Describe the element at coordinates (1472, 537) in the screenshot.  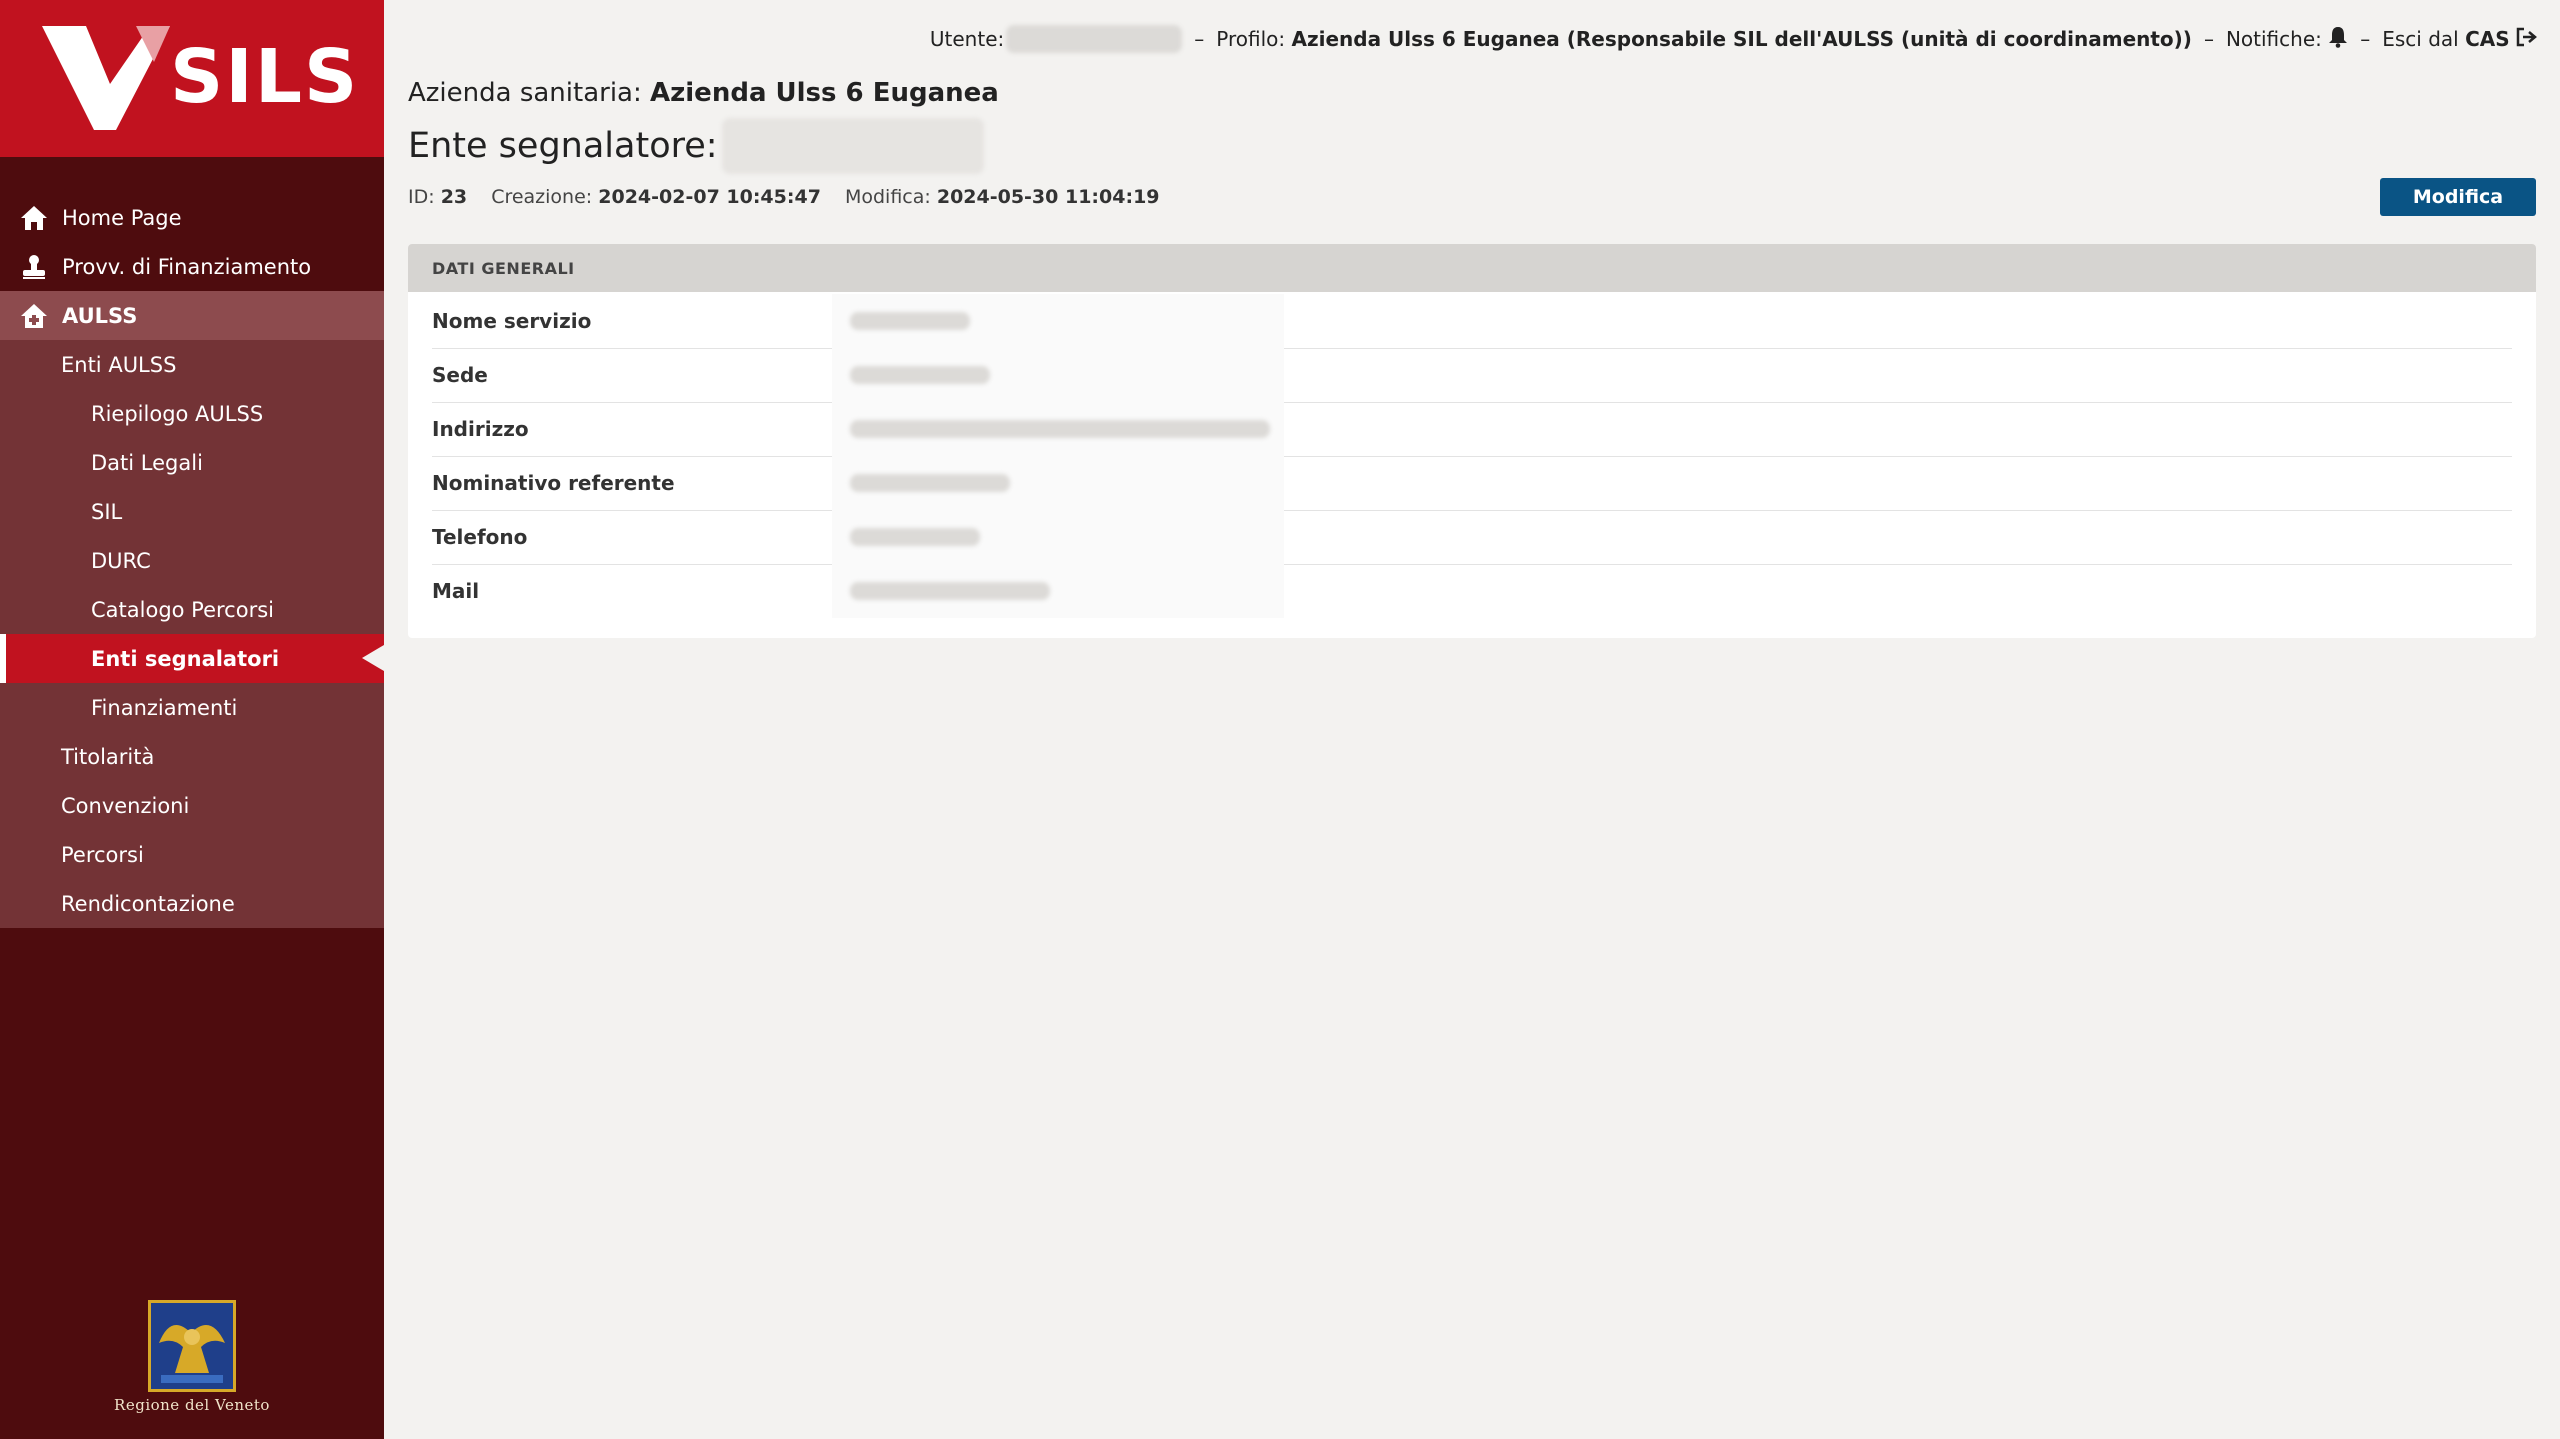
I see `field-row-telefono: Telefono` at that location.